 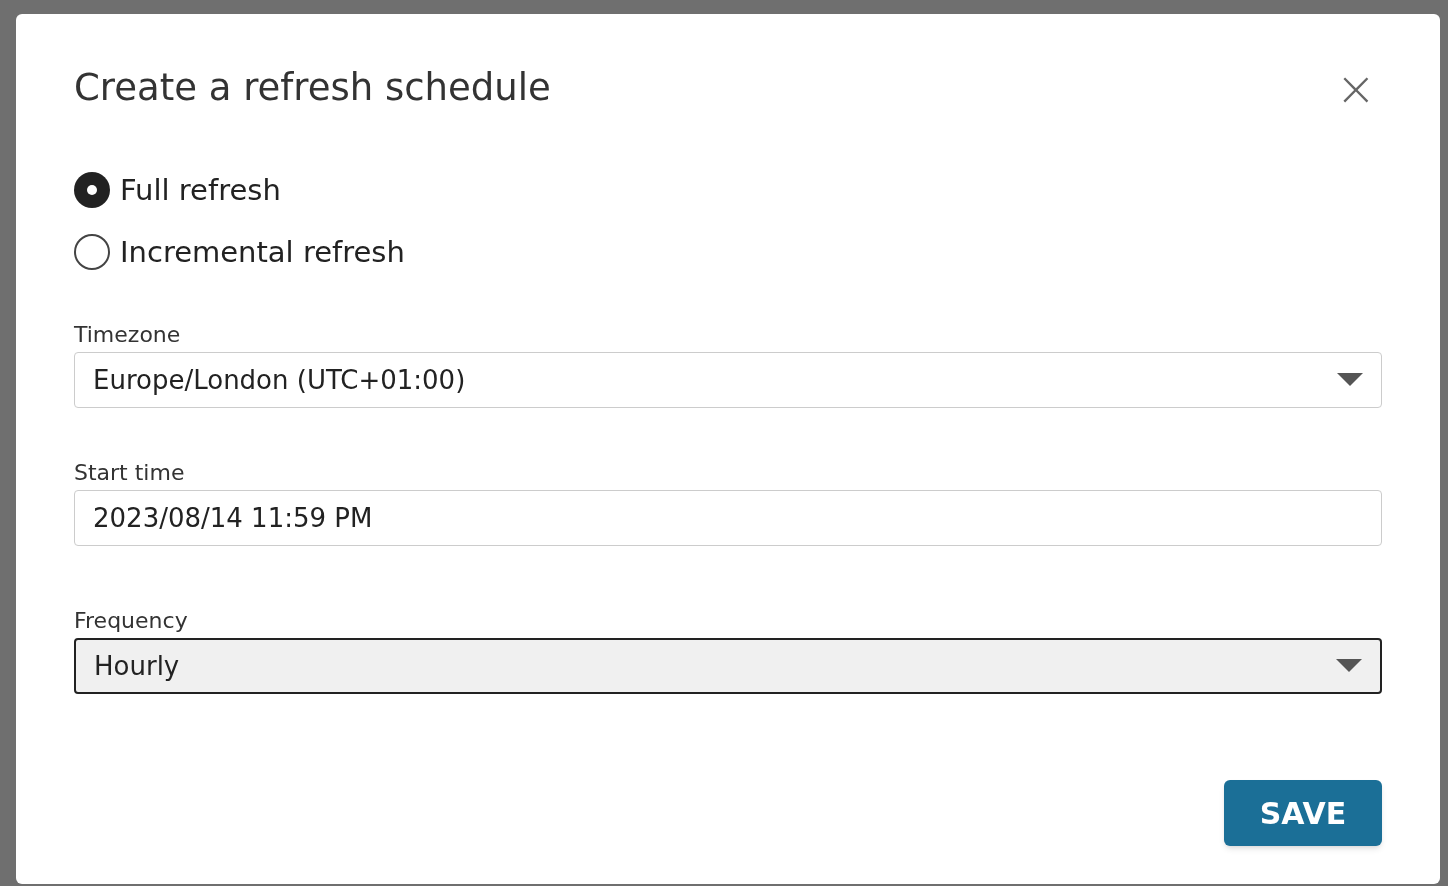 What do you see at coordinates (1303, 813) in the screenshot?
I see `save-button: SAVE` at bounding box center [1303, 813].